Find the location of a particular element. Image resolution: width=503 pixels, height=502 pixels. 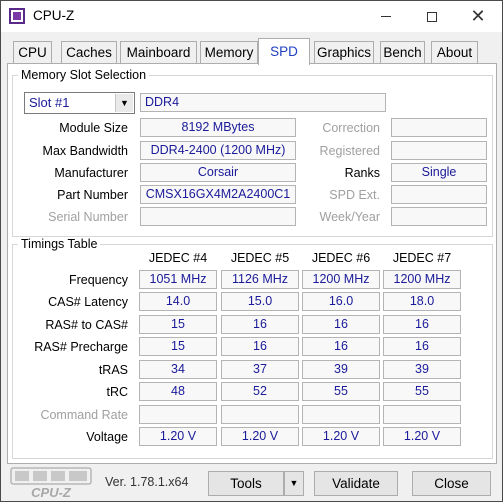

timing-cell: 16.0 is located at coordinates (341, 301).